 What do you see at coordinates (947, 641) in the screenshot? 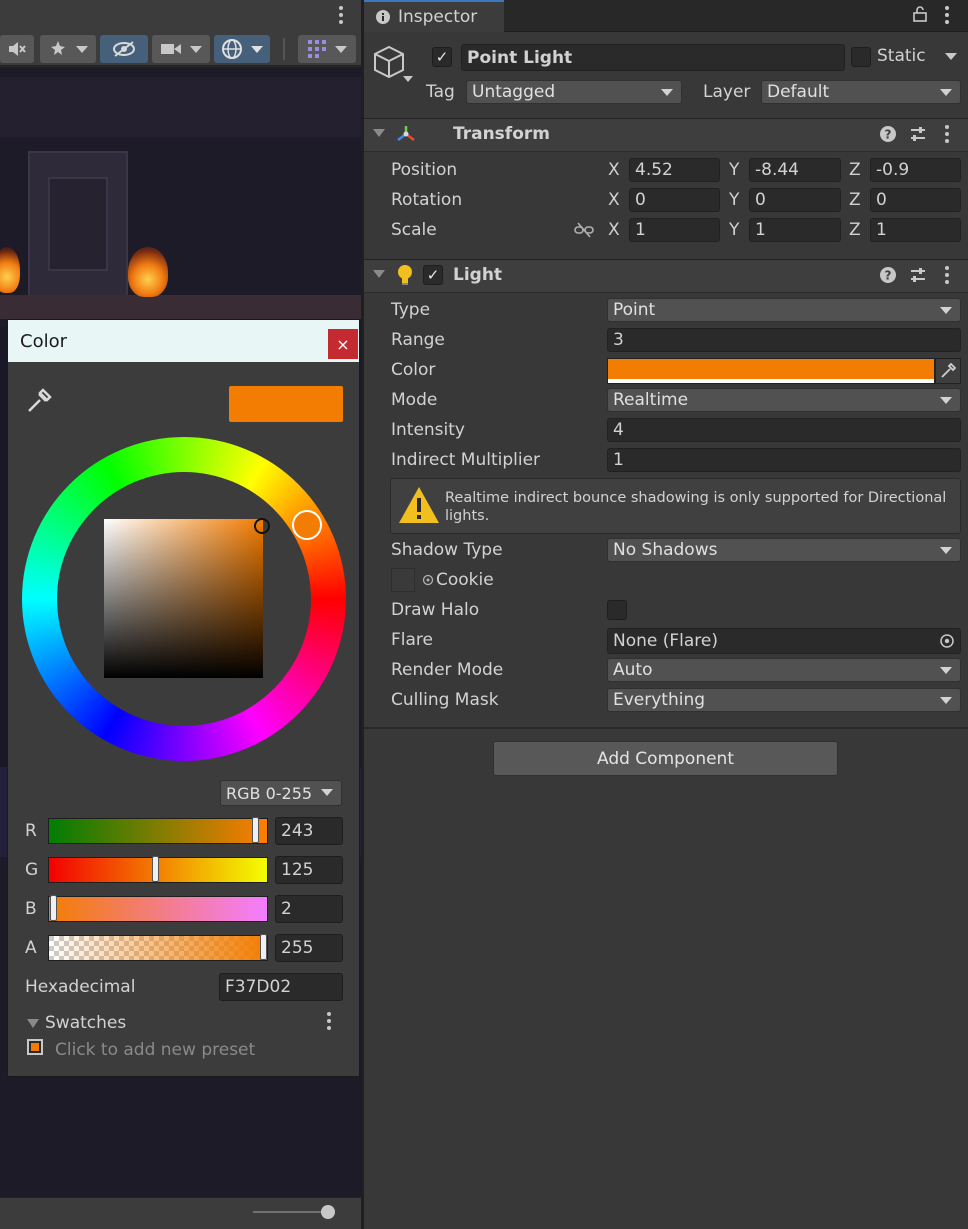
I see `object-picker-icon` at bounding box center [947, 641].